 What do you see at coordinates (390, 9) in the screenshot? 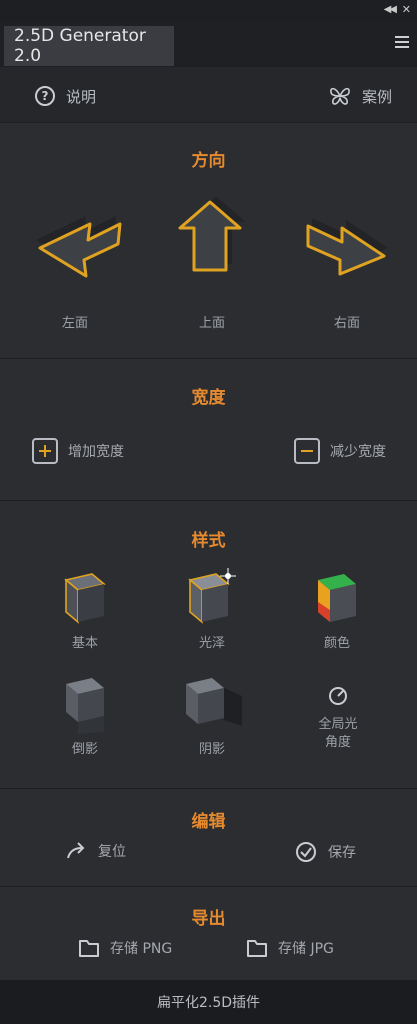
I see `collapse-icon: ◀◀` at bounding box center [390, 9].